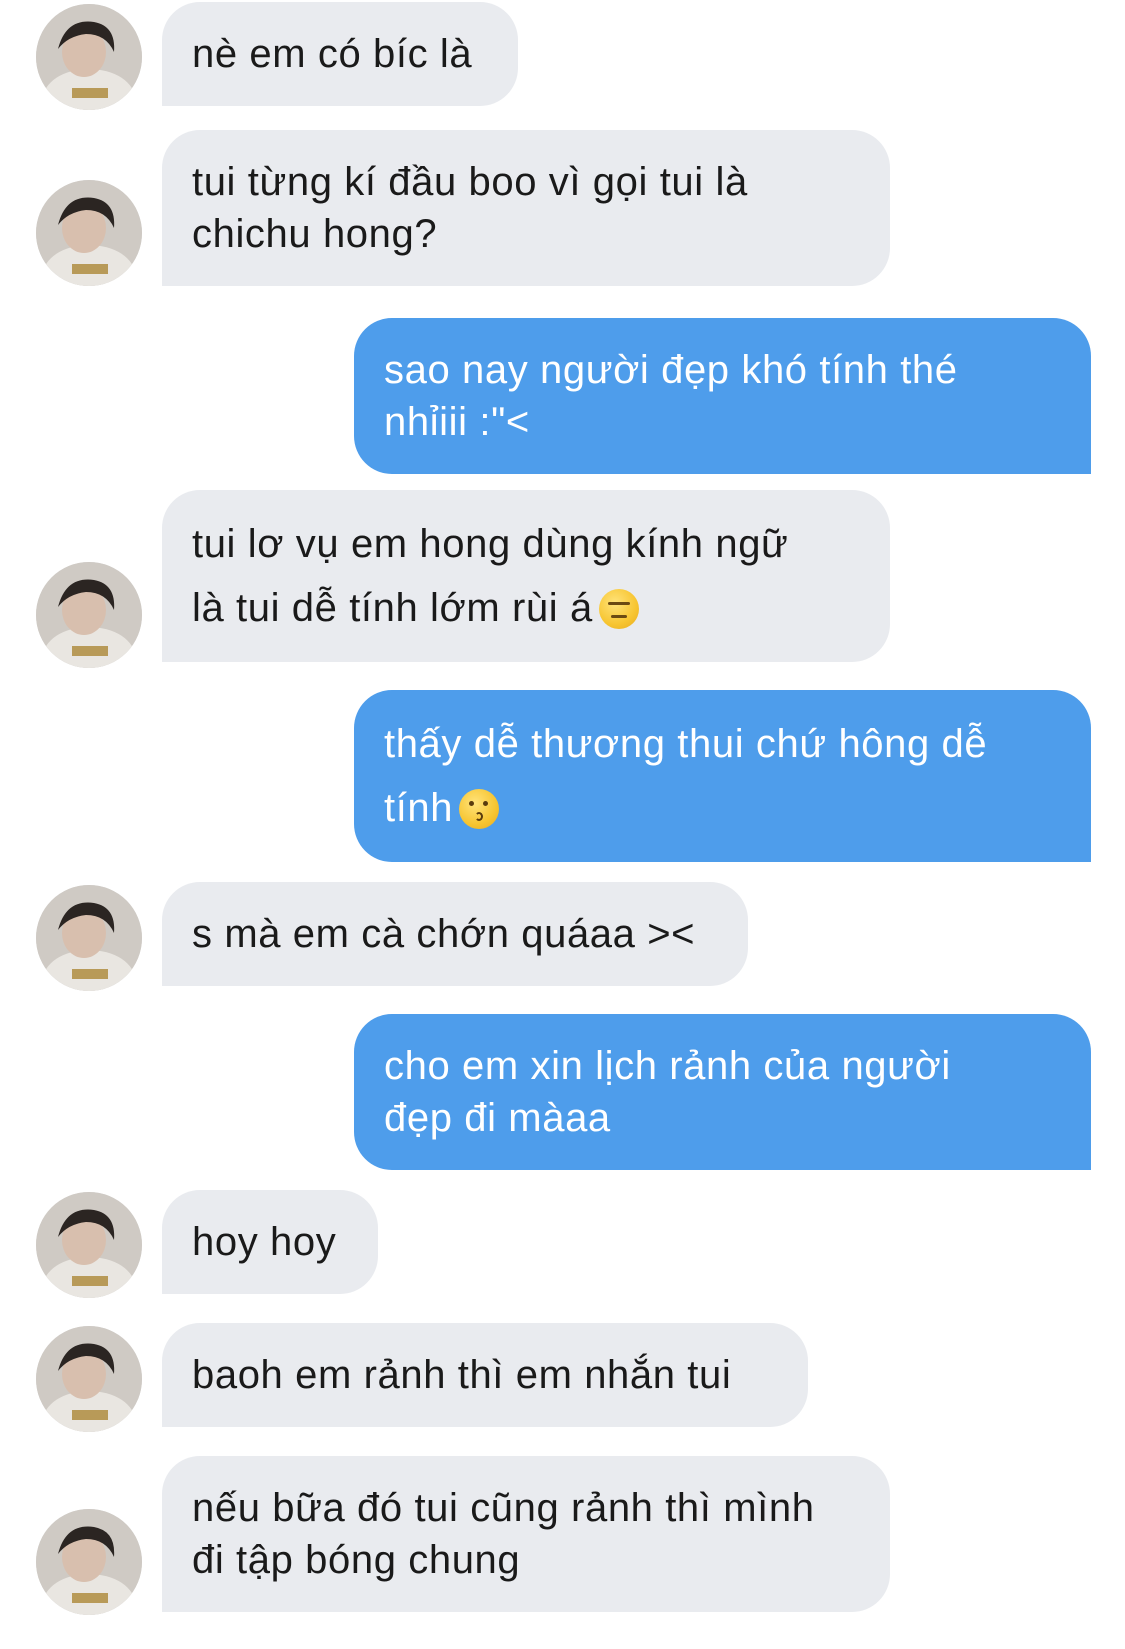  Describe the element at coordinates (503, 1508) in the screenshot. I see `message-text: nếu bữa đó tui cũng rảnh thì mình` at that location.